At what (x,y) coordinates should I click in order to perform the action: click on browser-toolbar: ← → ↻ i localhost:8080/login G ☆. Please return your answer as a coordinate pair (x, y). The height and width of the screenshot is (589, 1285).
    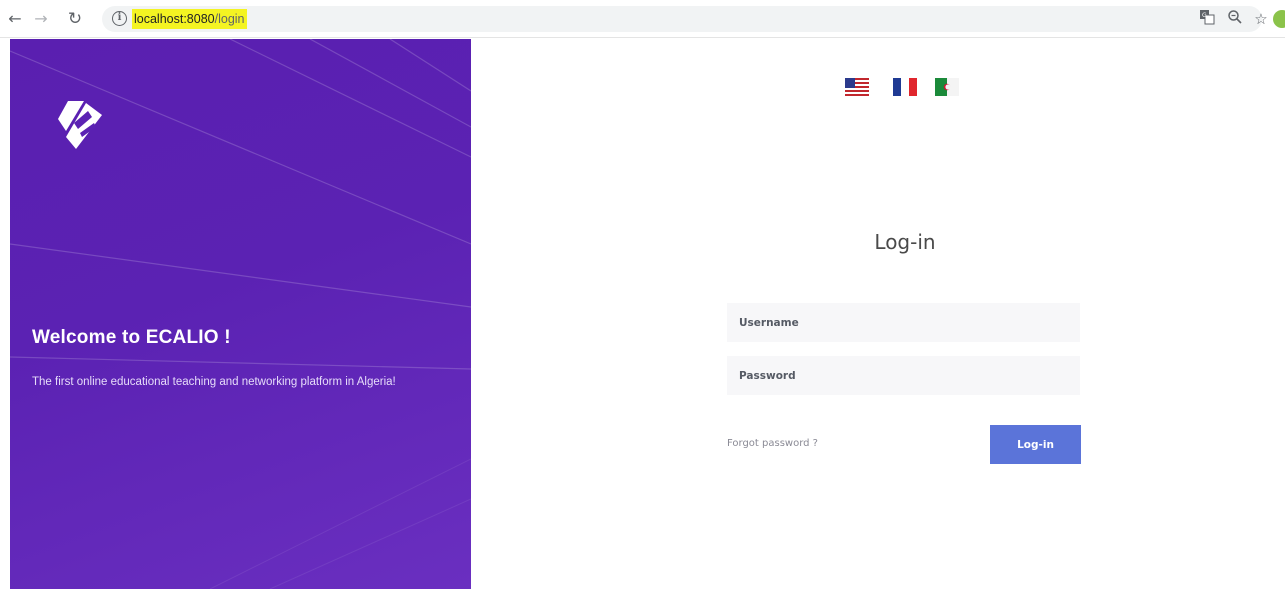
    Looking at the image, I should click on (642, 19).